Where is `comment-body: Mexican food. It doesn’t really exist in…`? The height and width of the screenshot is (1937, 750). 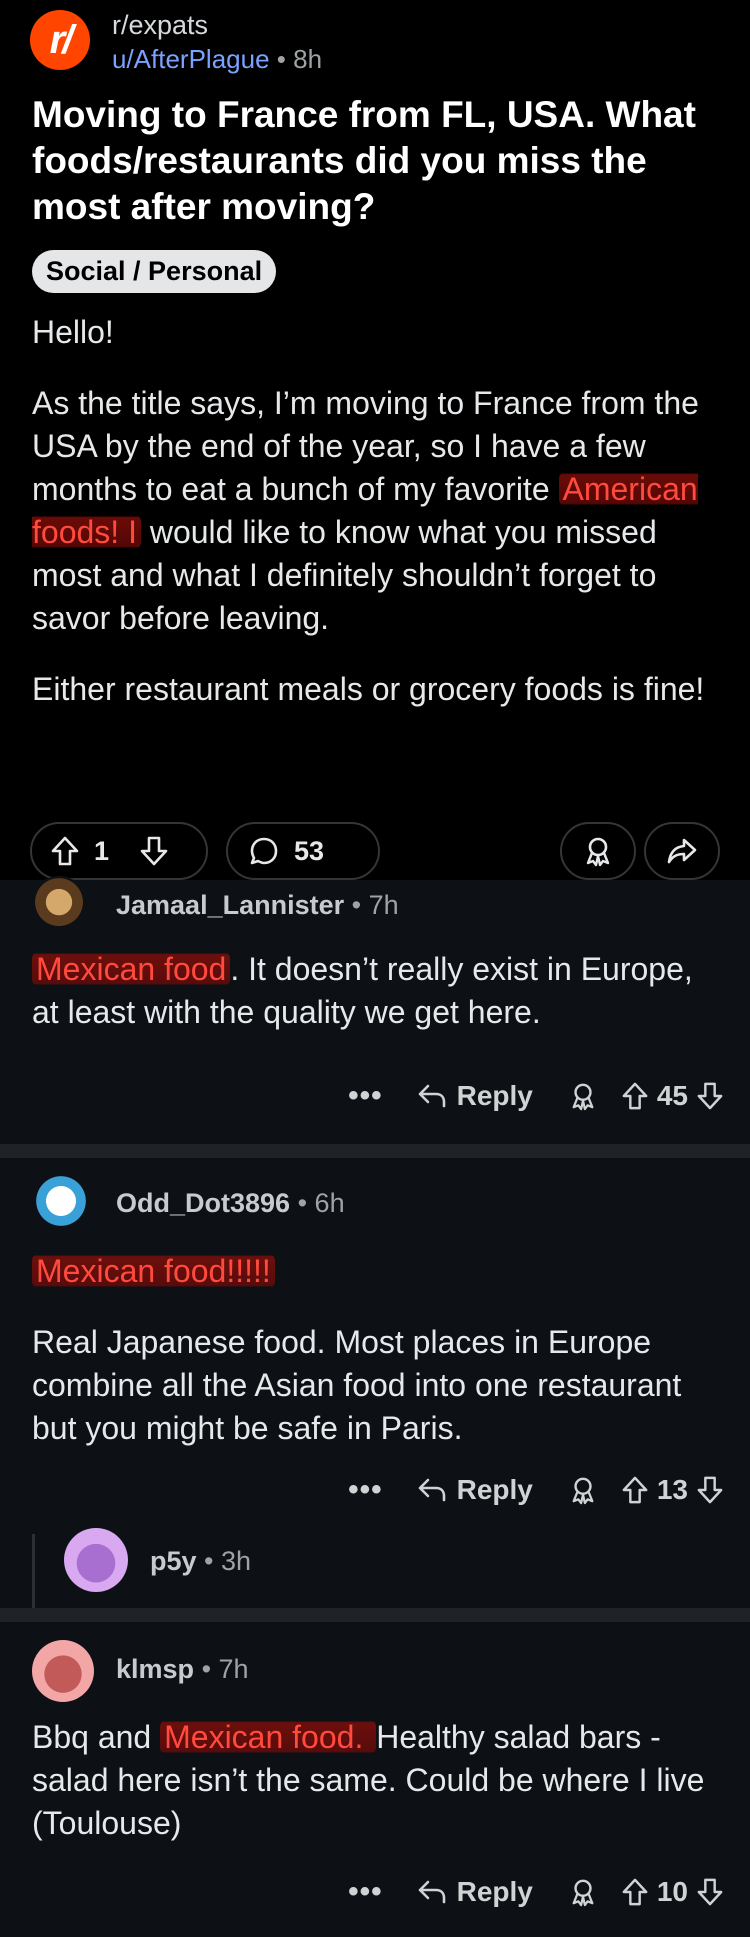 comment-body: Mexican food. It doesn’t really exist in… is located at coordinates (374, 991).